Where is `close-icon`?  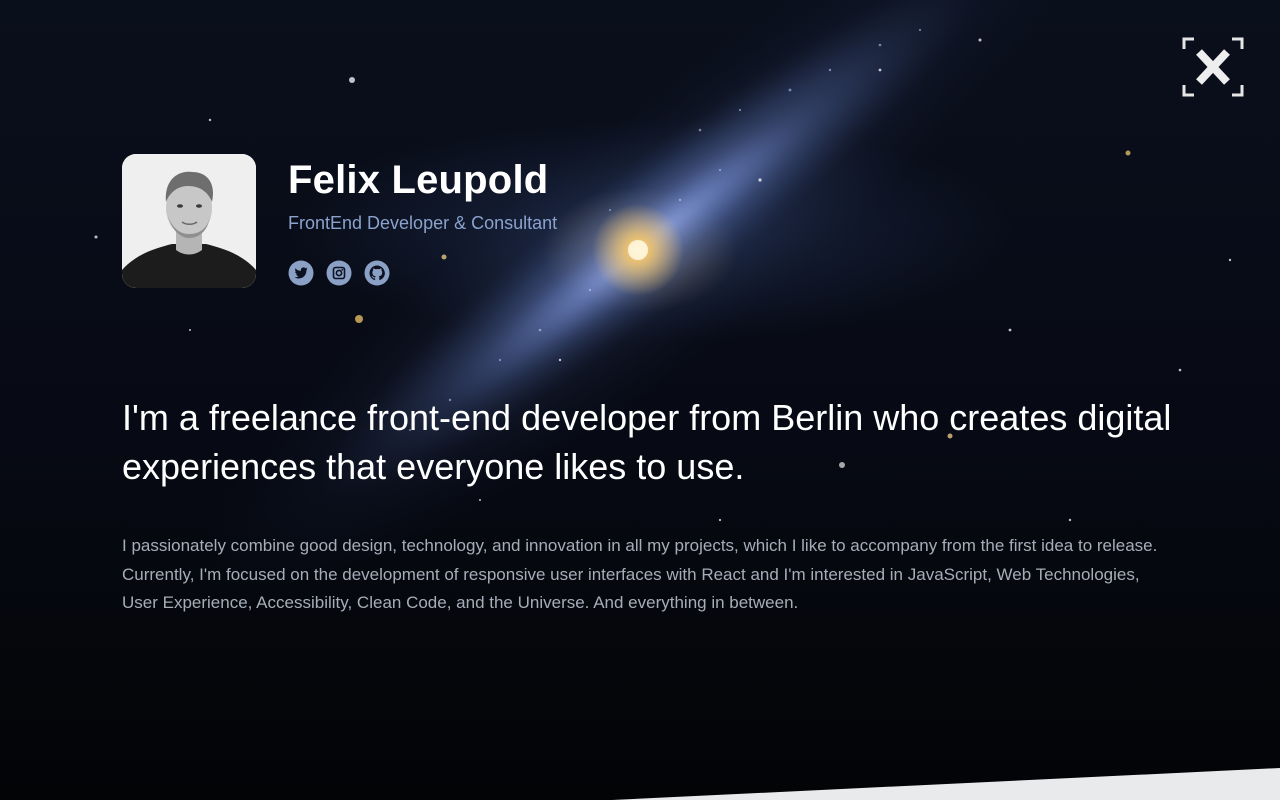 close-icon is located at coordinates (1213, 67).